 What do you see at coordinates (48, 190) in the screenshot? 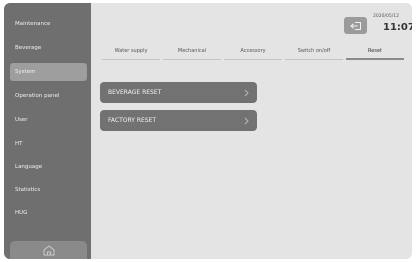
I see `sidebar-item-statistics: Statistics` at bounding box center [48, 190].